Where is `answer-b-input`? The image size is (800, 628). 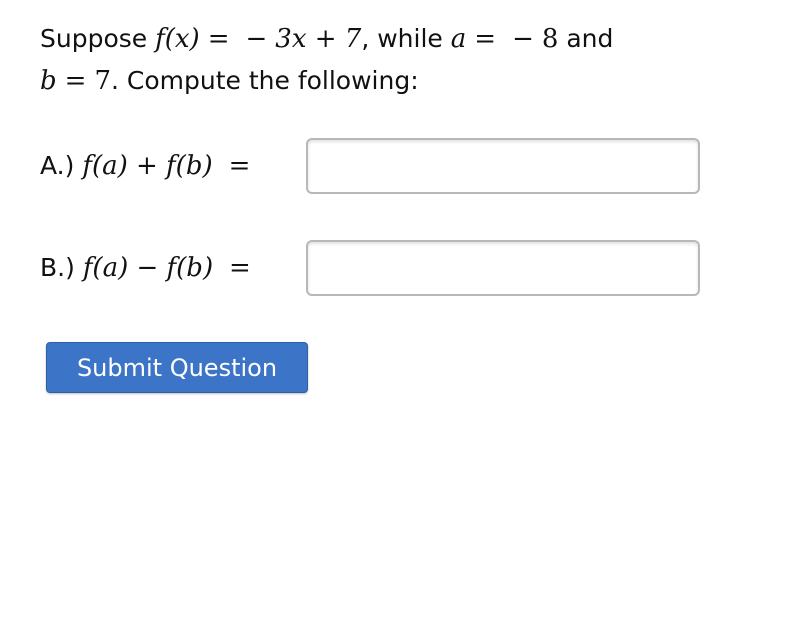
answer-b-input is located at coordinates (503, 268).